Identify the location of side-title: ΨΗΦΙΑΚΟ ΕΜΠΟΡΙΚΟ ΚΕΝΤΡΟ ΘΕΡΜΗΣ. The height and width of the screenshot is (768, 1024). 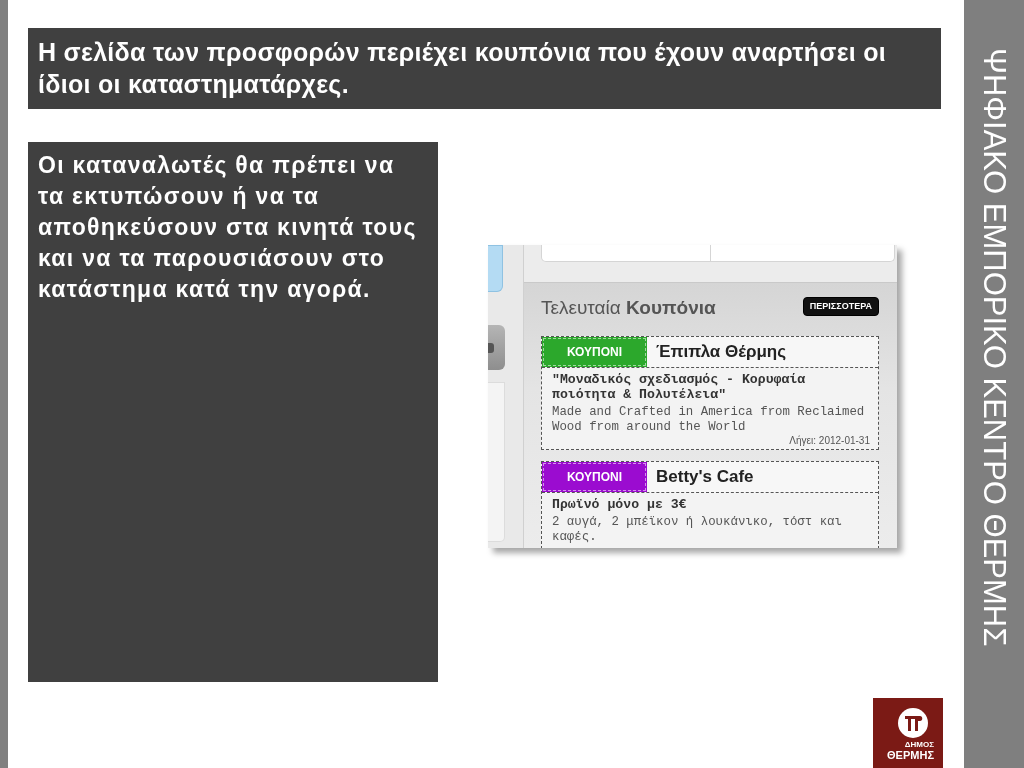
(994, 347).